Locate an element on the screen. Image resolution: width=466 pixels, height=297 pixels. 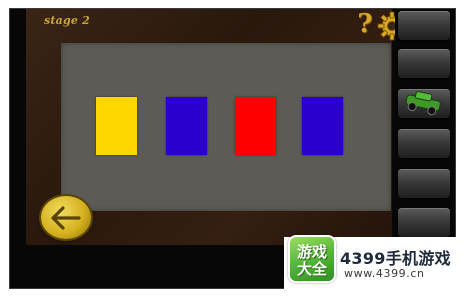
watermark-url: www.4399.cn is located at coordinates (384, 273).